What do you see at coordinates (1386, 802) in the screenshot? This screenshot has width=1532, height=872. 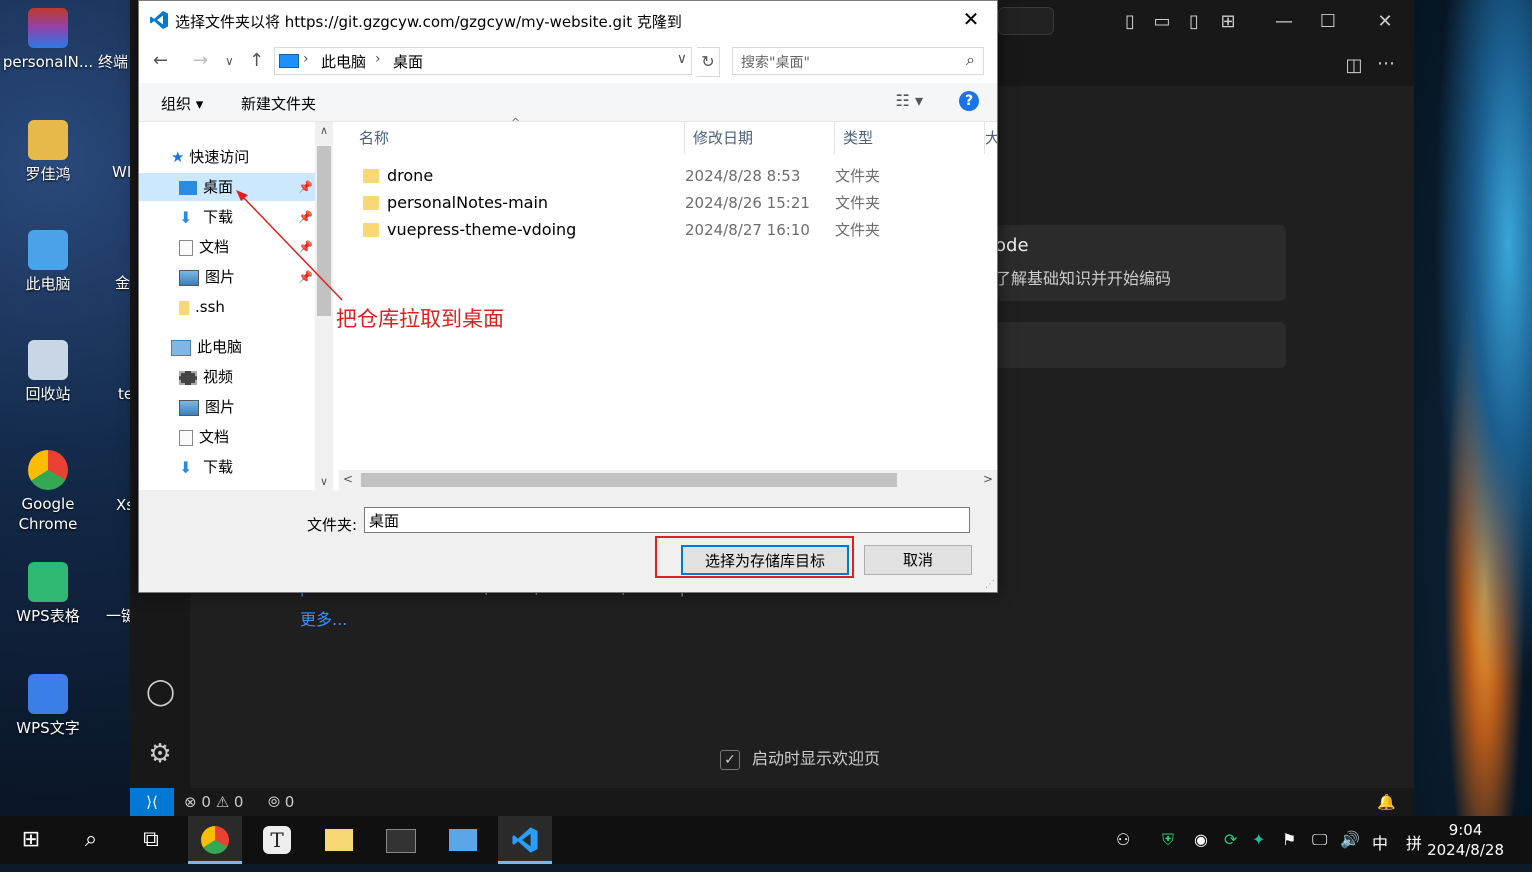 I see `notifications-bell-icon: 🔔` at bounding box center [1386, 802].